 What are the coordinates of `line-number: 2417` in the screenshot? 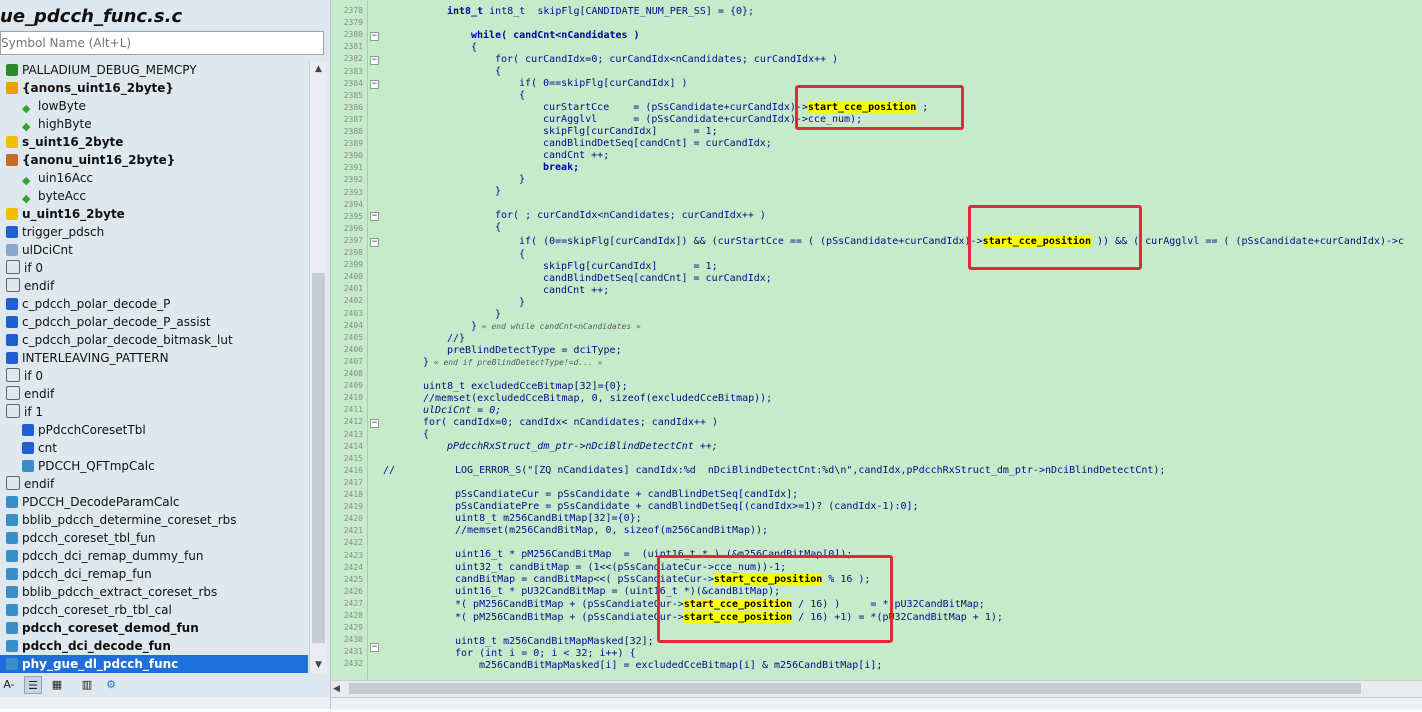 It's located at (353, 482).